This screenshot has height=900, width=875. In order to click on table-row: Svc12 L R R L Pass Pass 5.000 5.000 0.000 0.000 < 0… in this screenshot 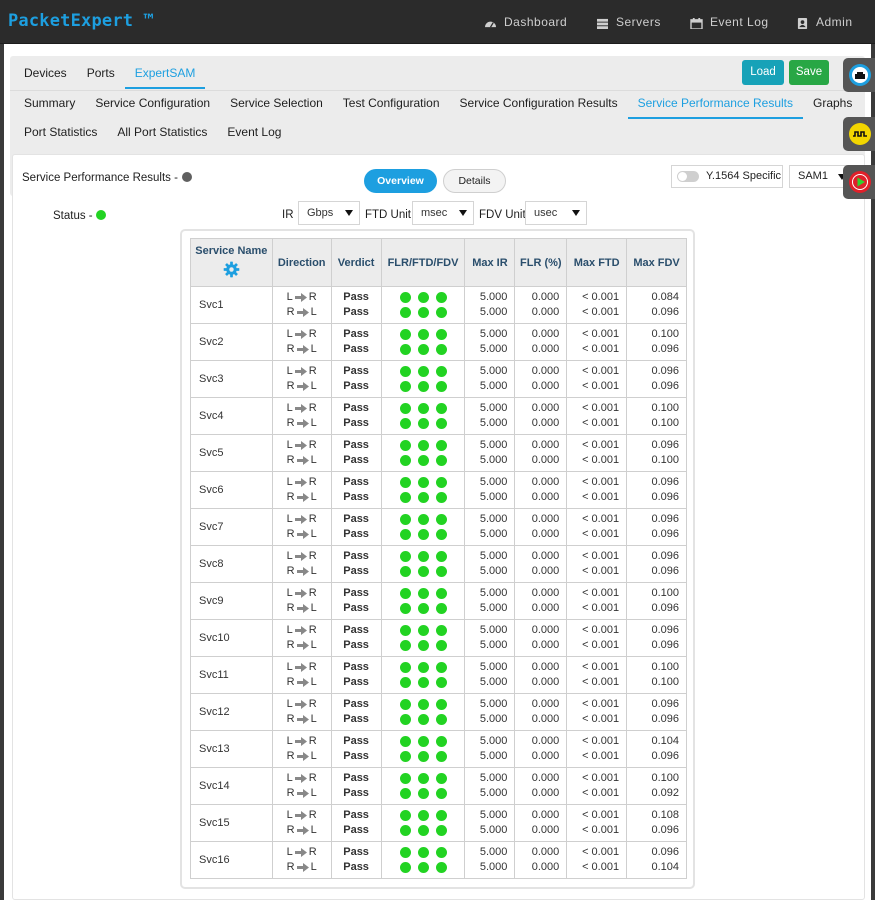, I will do `click(438, 712)`.